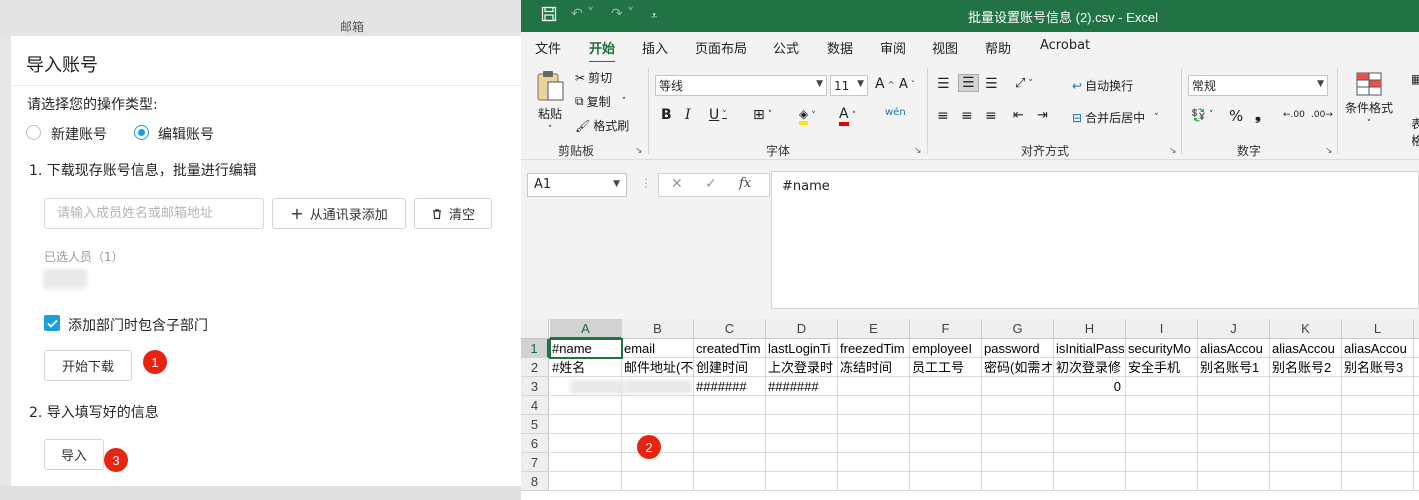  I want to click on conditional-format-button: 条件格式 ˅, so click(1369, 100).